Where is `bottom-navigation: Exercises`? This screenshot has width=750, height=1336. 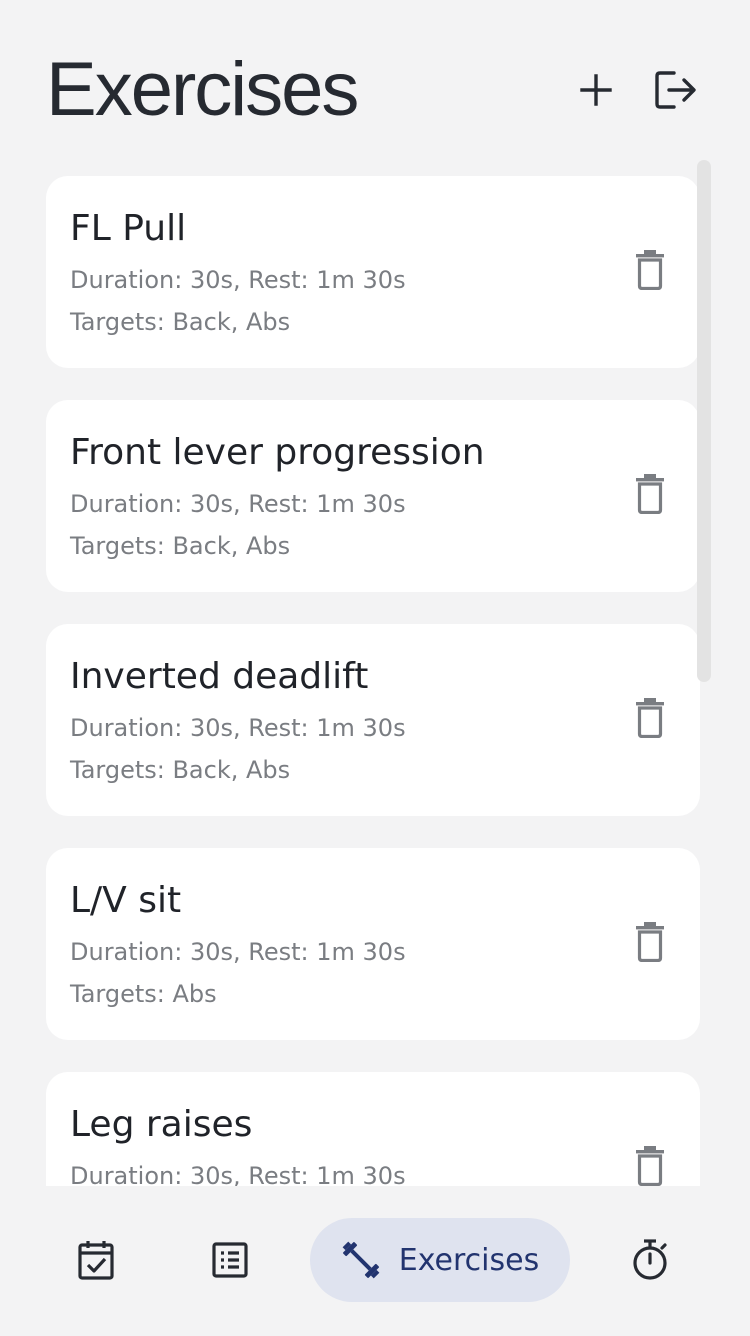 bottom-navigation: Exercises is located at coordinates (375, 1261).